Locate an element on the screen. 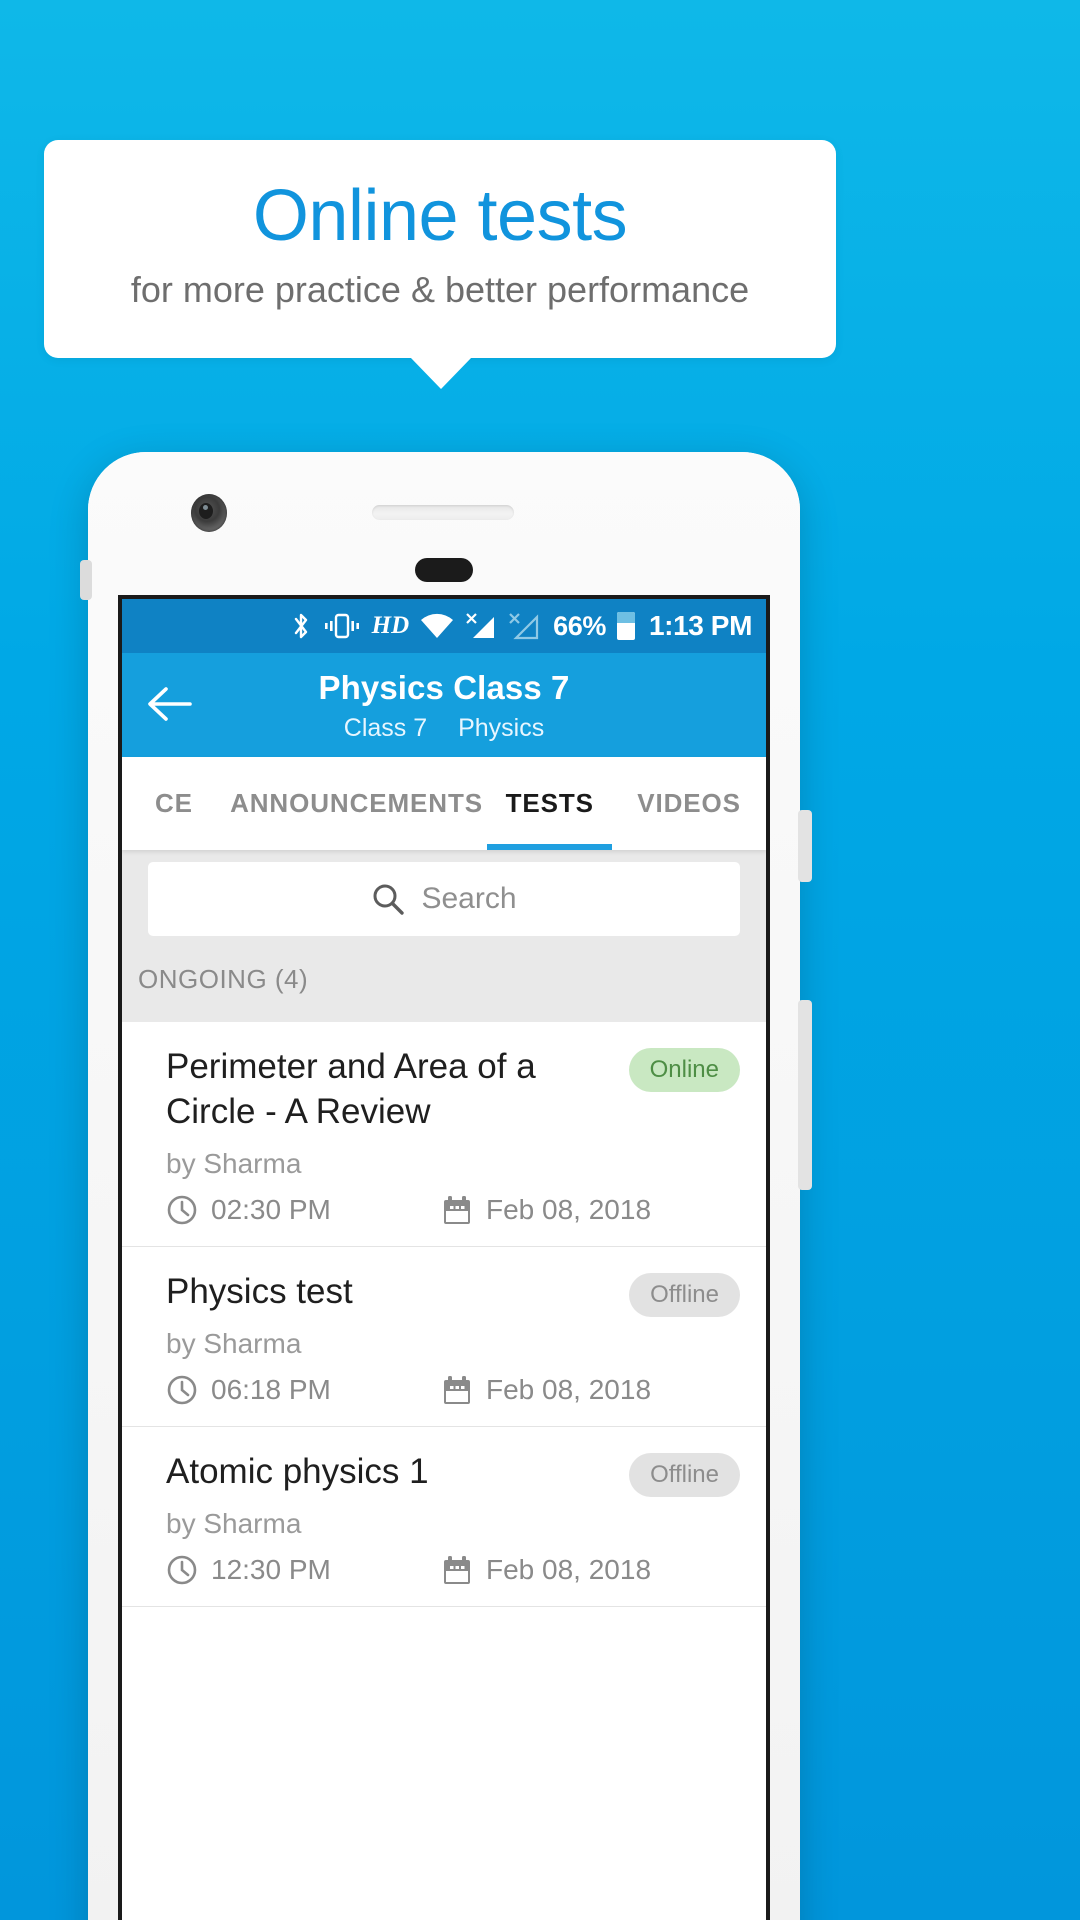 The height and width of the screenshot is (1920, 1080). test-meta-row: 12:30 PM Feb 08, 2018 is located at coordinates (453, 1570).